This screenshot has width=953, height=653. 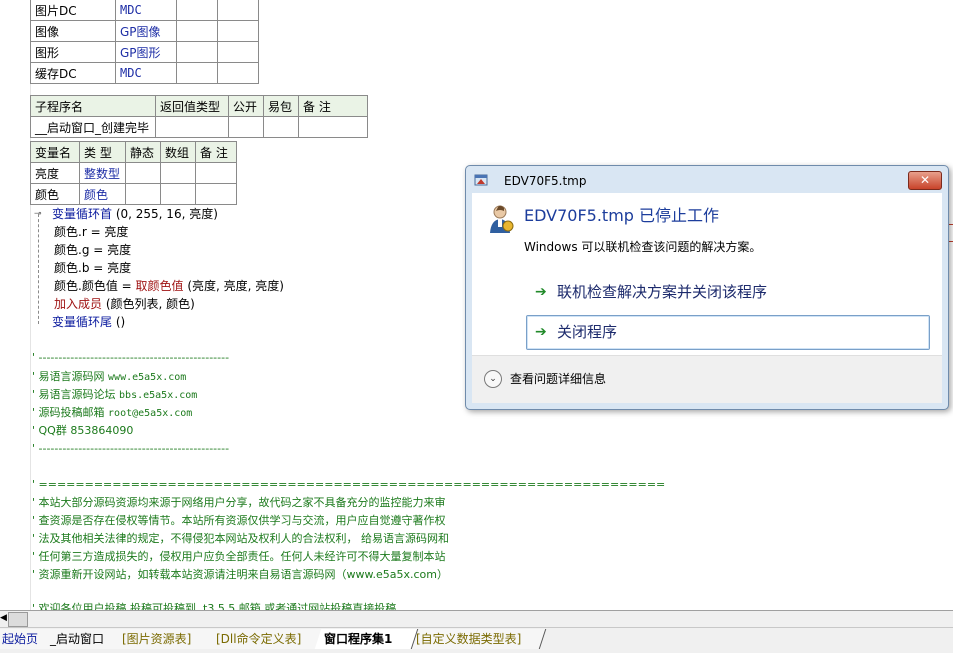 What do you see at coordinates (18, 619) in the screenshot?
I see `scrollbar-thumb` at bounding box center [18, 619].